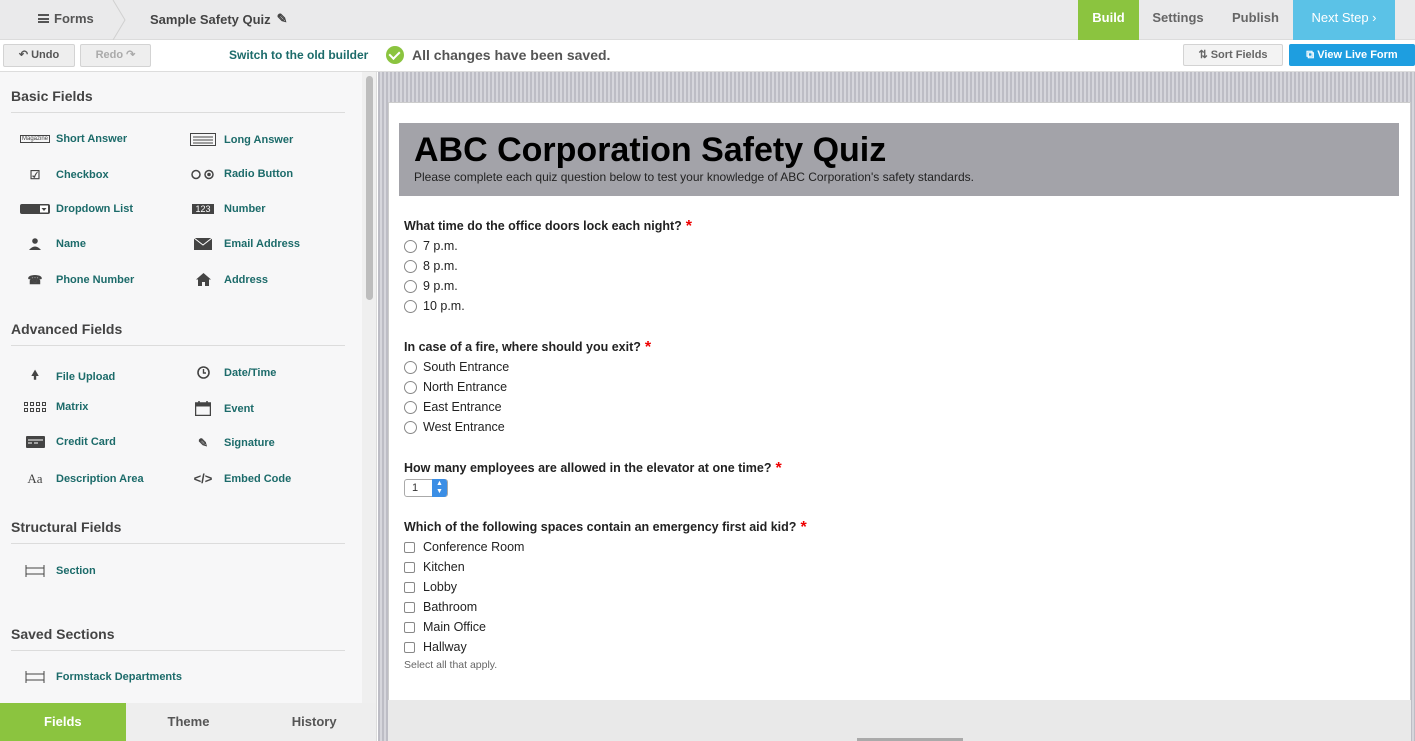 This screenshot has width=1415, height=741. What do you see at coordinates (94, 209) in the screenshot?
I see `field-label: Dropdown List` at bounding box center [94, 209].